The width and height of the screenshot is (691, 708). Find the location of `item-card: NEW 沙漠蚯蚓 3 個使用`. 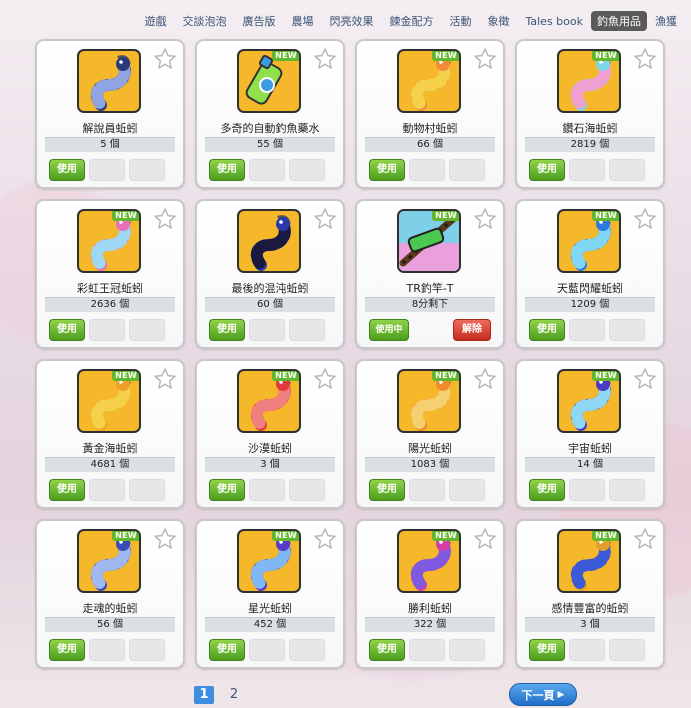

item-card: NEW 沙漠蚯蚓 3 個使用 is located at coordinates (270, 434).